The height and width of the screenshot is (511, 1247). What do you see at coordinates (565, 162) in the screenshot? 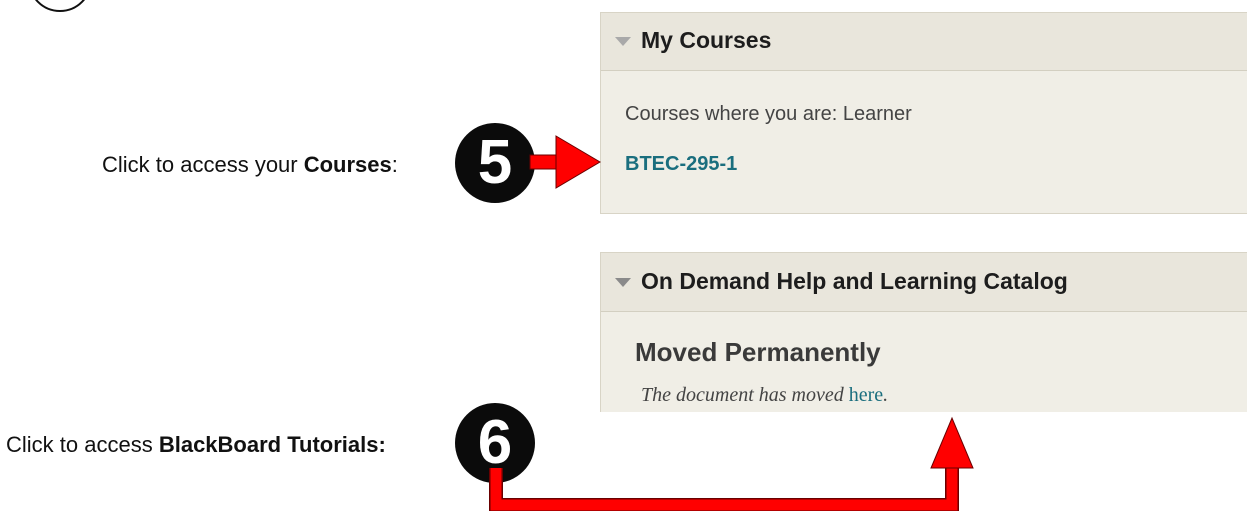
I see `step5-arrow` at bounding box center [565, 162].